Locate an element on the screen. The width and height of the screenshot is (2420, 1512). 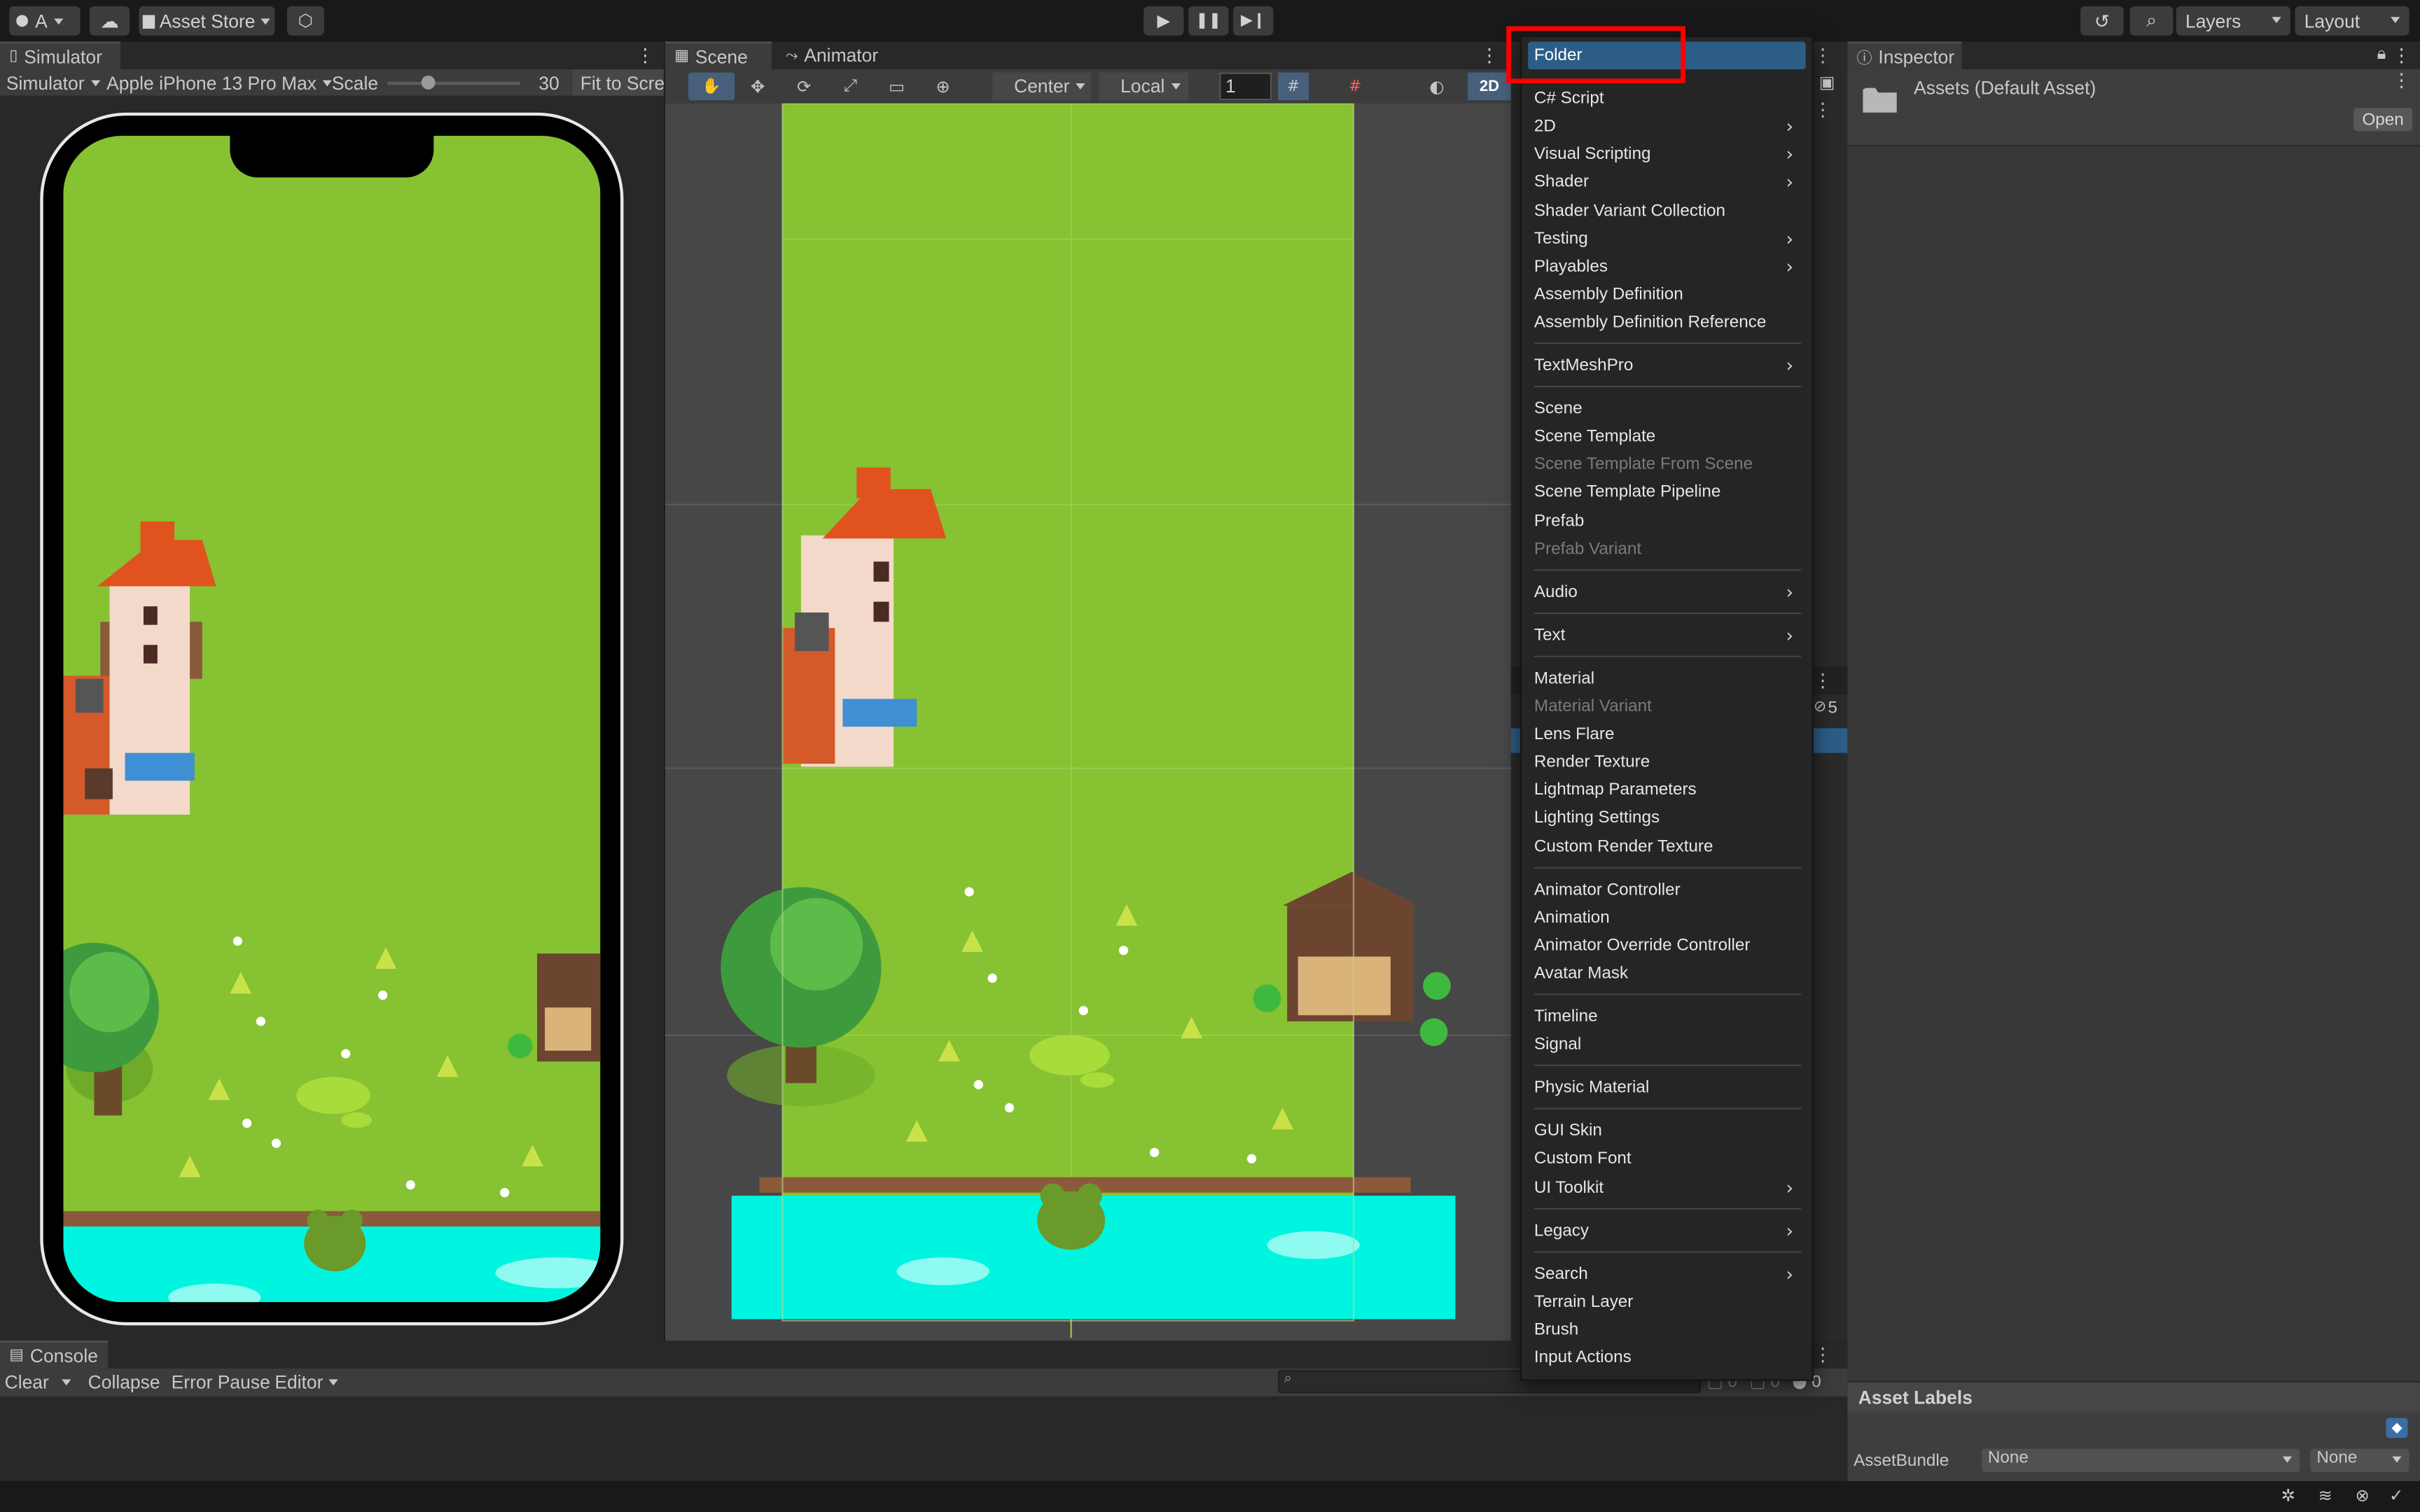
cloud-button: ☁ is located at coordinates (109, 21).